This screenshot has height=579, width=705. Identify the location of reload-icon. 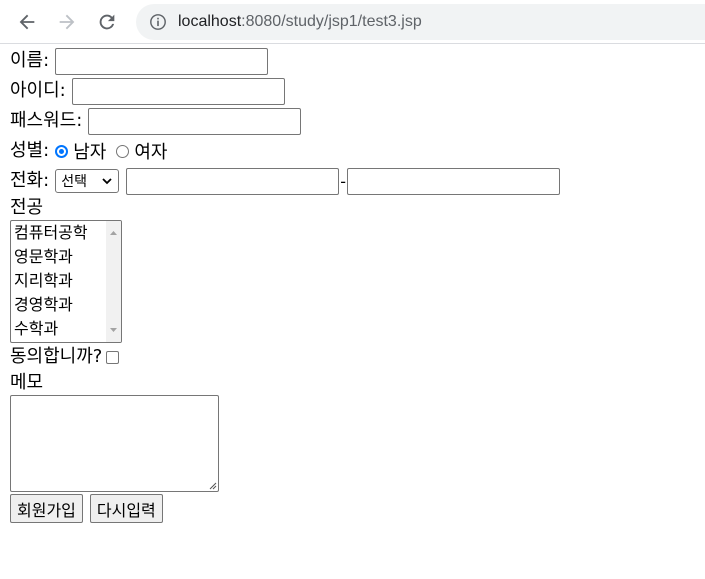
(107, 22).